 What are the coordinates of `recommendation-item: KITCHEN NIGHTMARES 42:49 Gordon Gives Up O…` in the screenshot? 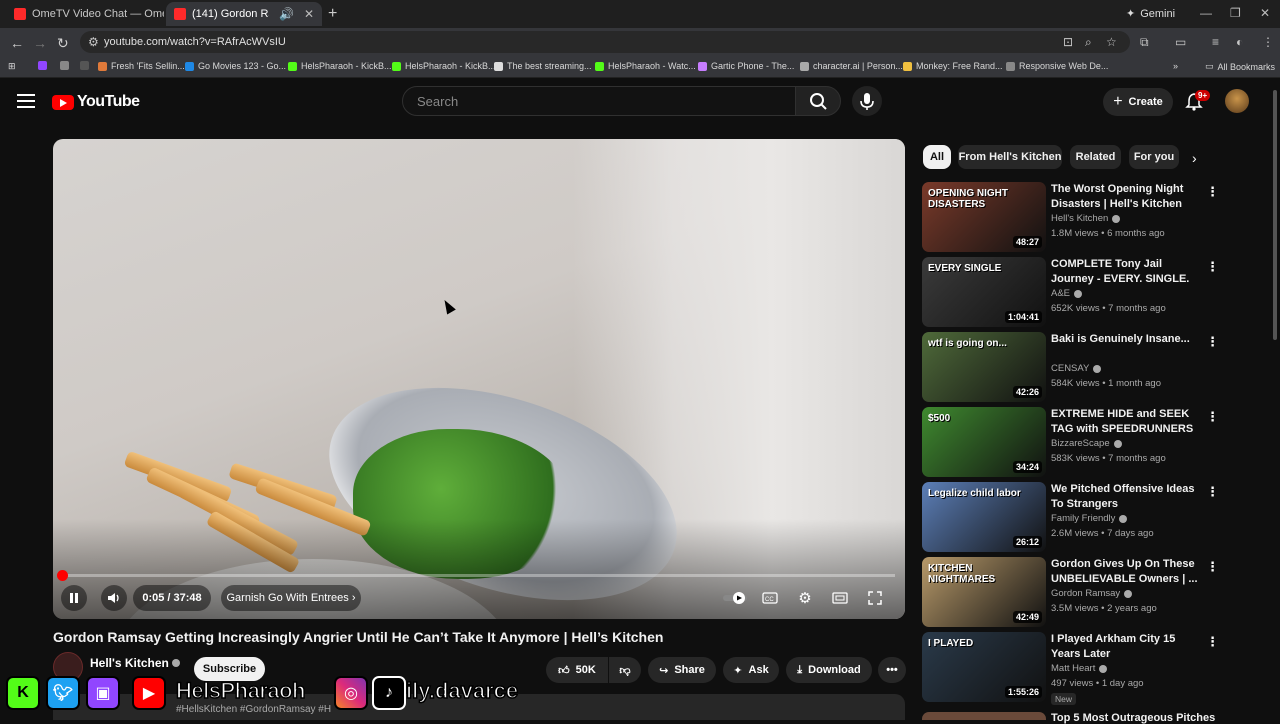 It's located at (1072, 592).